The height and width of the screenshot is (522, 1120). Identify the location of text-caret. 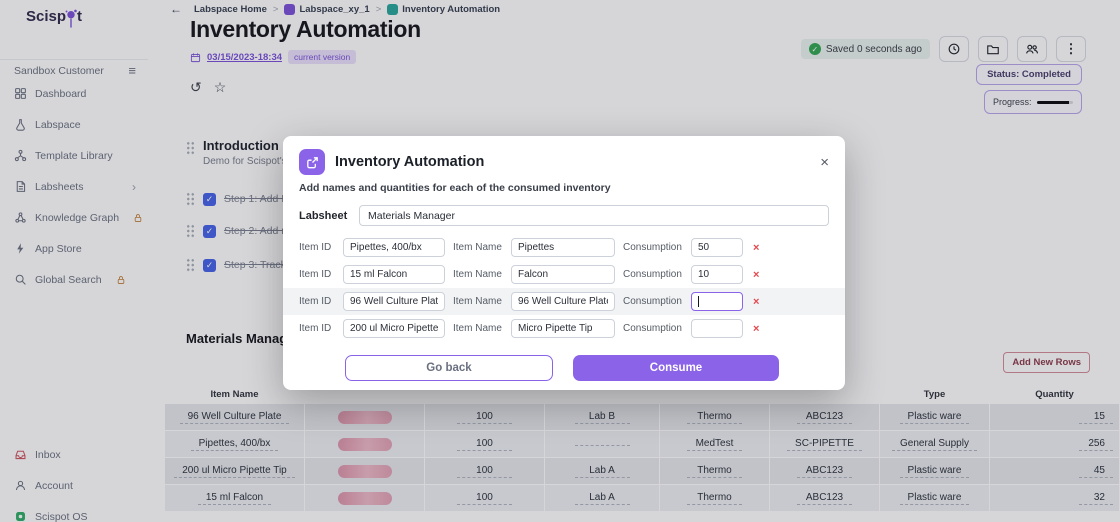
(698, 301).